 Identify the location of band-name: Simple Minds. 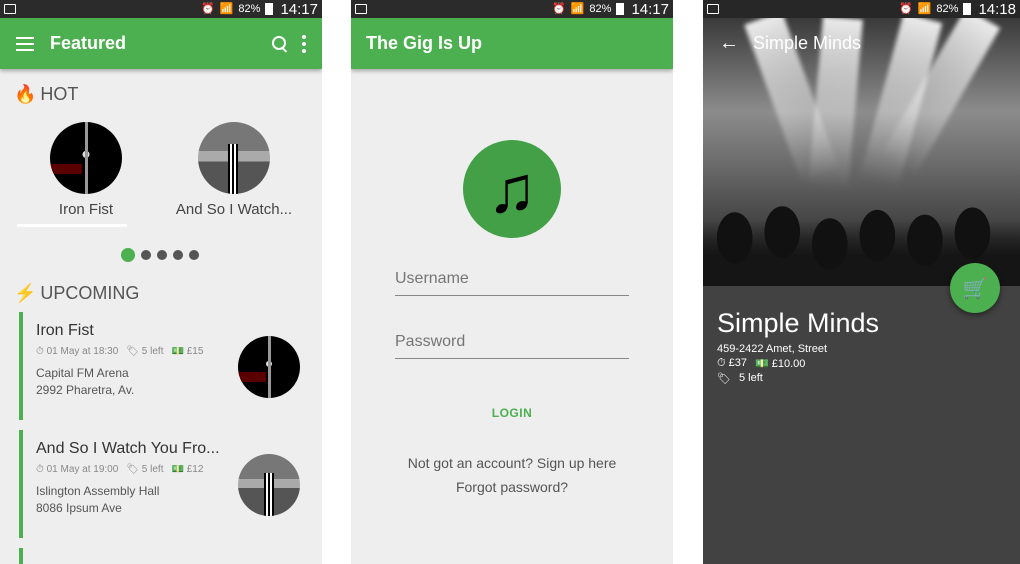
(798, 323).